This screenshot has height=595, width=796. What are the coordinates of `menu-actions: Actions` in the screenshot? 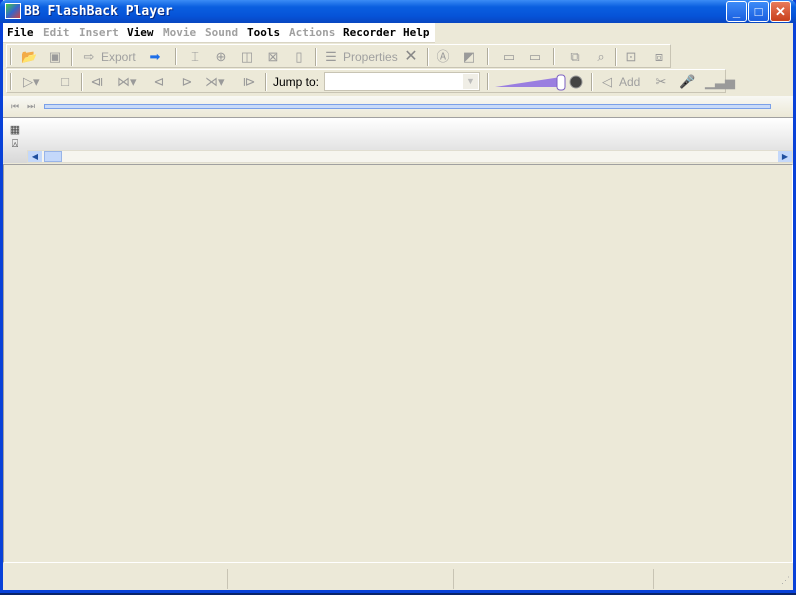 It's located at (312, 32).